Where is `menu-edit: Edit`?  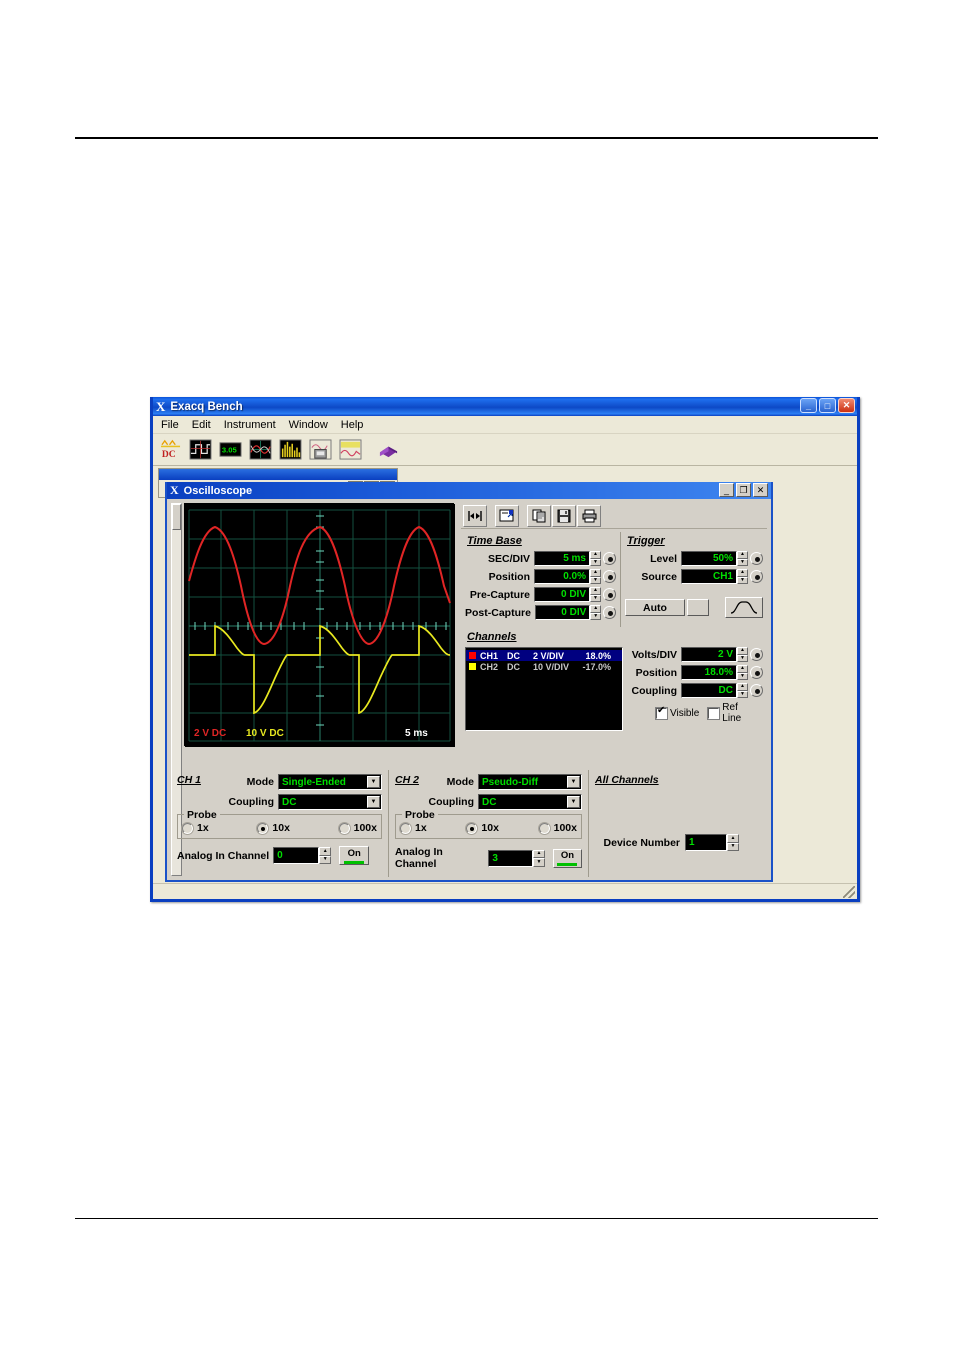 menu-edit: Edit is located at coordinates (201, 425).